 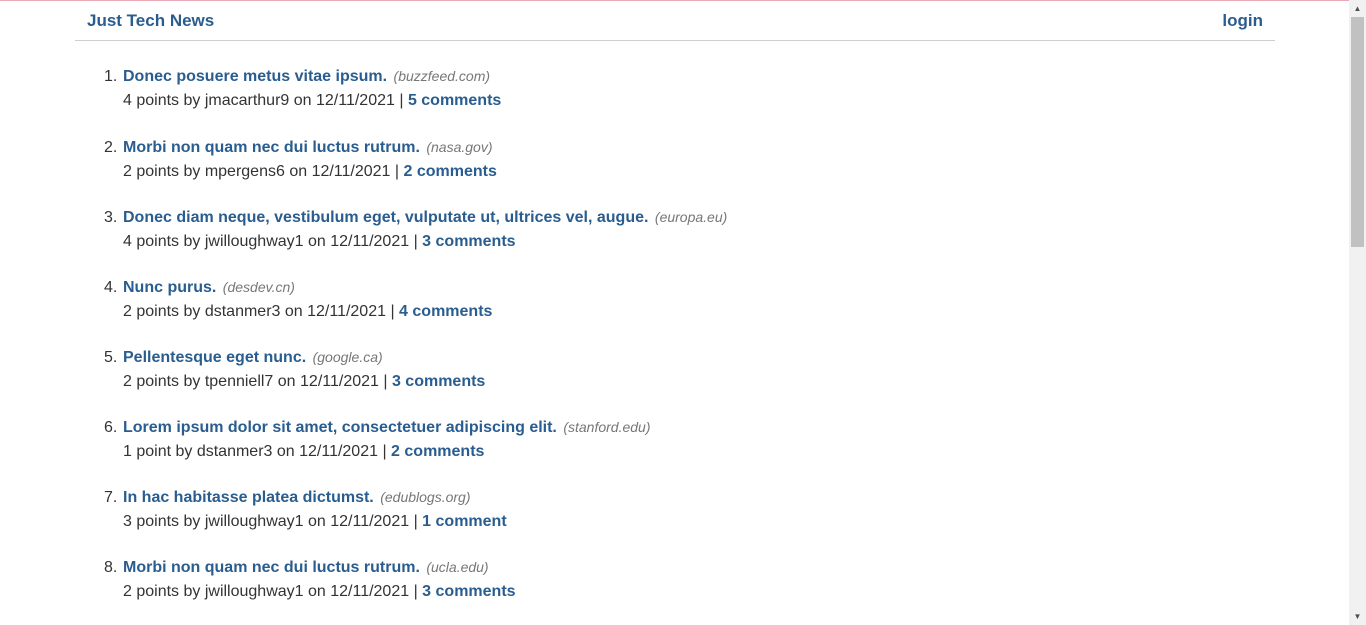 I want to click on scroll-up-arrow-icon: ▲, so click(x=1357, y=8).